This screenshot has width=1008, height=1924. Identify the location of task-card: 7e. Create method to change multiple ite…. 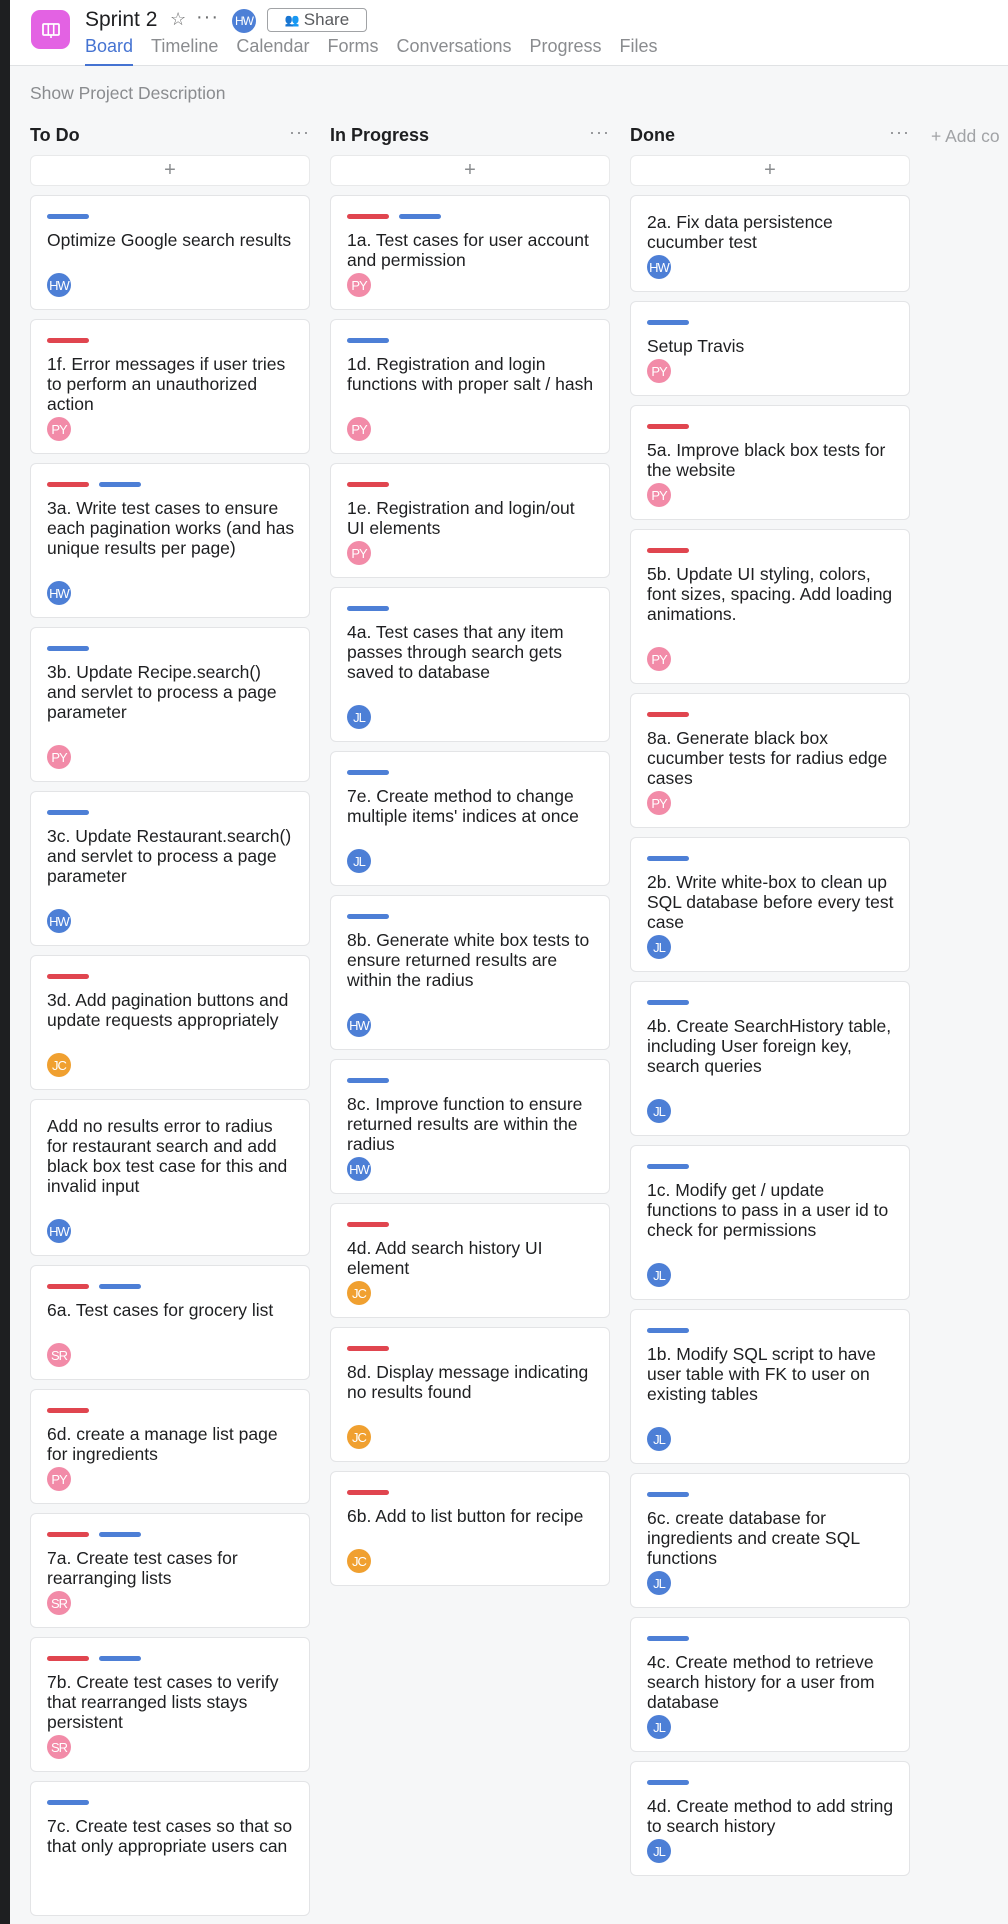
(470, 818).